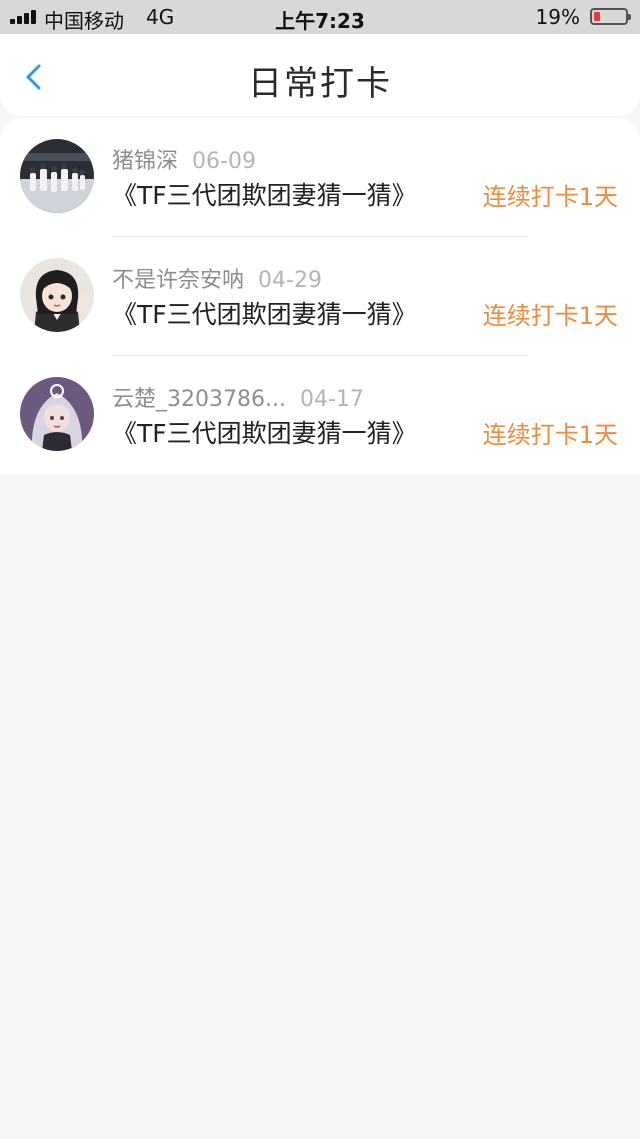  Describe the element at coordinates (320, 84) in the screenshot. I see `page-title: 日常打卡` at that location.